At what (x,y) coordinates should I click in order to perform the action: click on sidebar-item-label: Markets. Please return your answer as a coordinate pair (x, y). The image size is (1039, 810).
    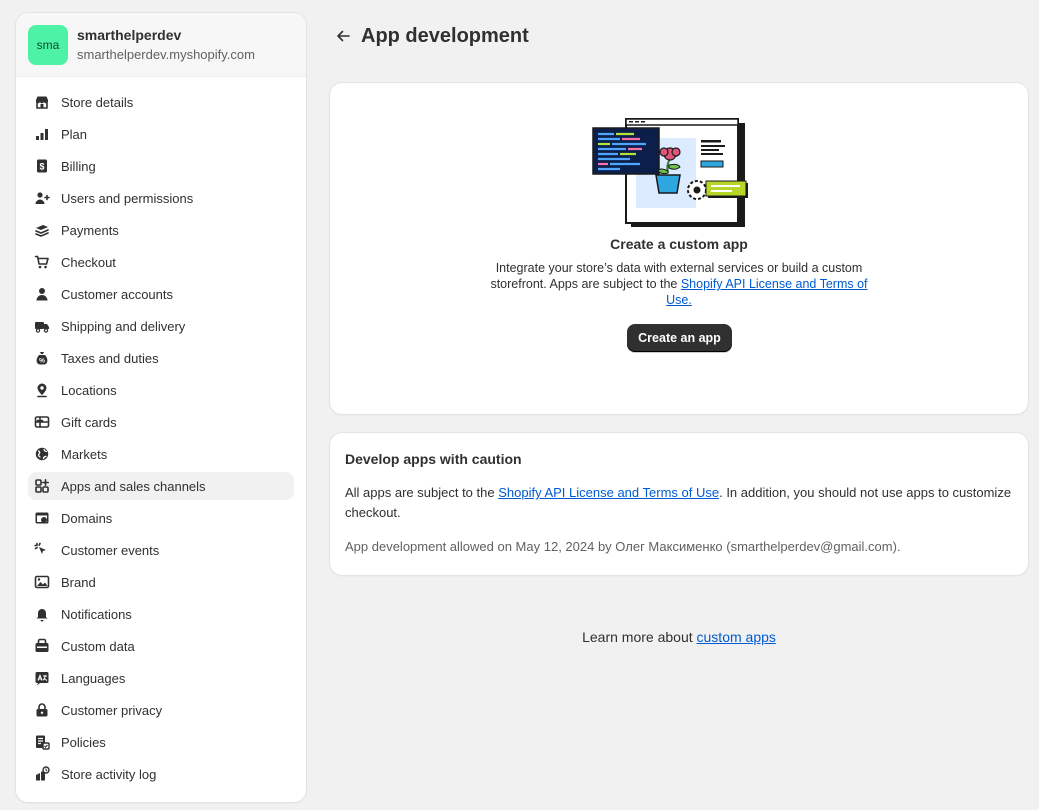
    Looking at the image, I should click on (84, 454).